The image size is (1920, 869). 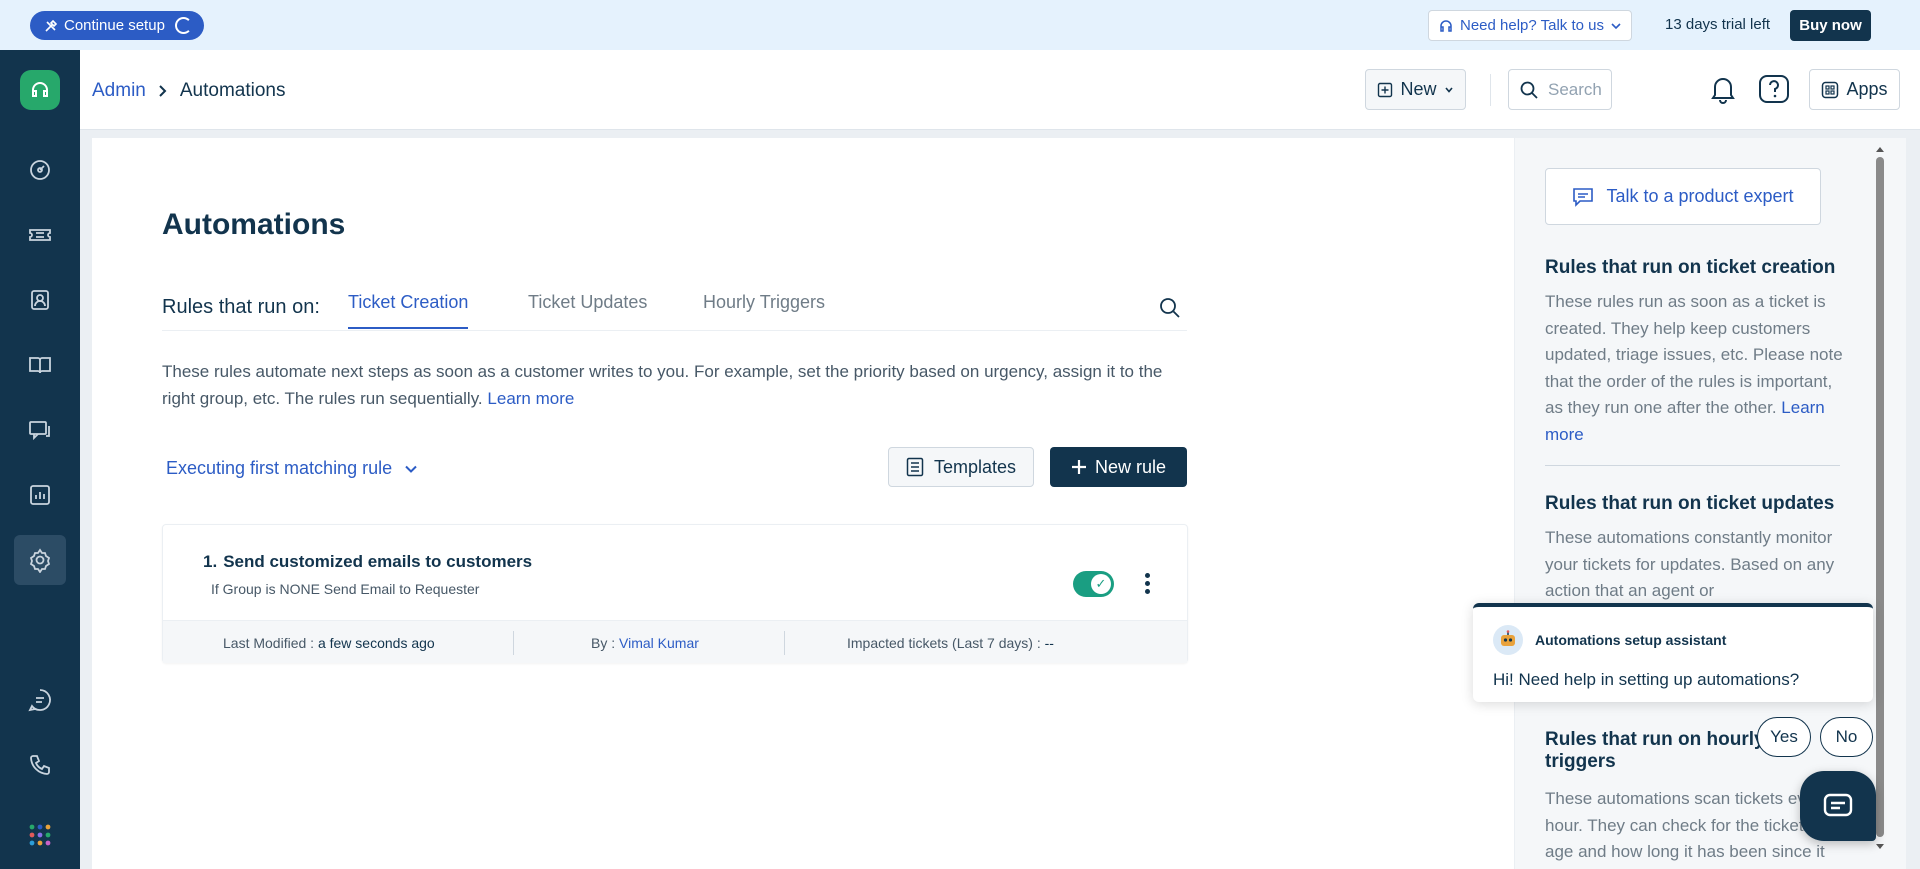 I want to click on section-heading-creation: Rules that run on ticket creation, so click(x=1690, y=267).